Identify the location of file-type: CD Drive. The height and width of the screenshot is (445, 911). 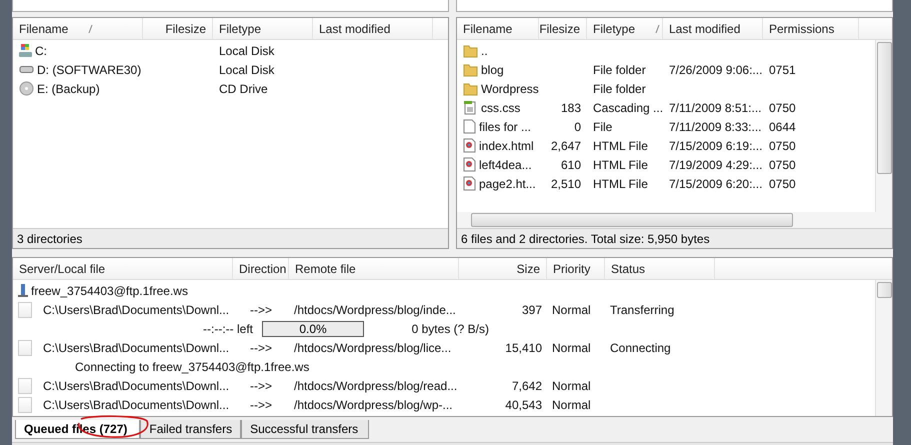
(243, 89).